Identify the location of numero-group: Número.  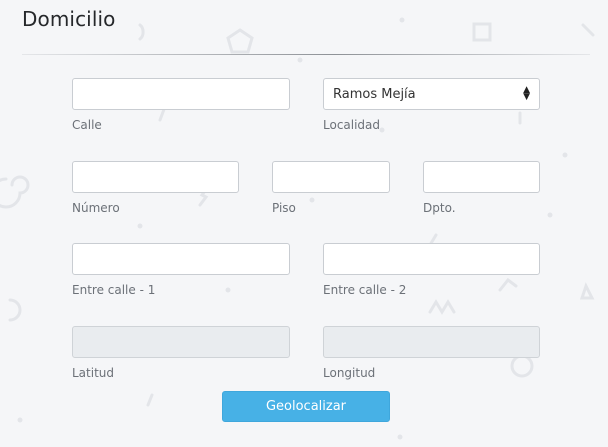
(155, 188).